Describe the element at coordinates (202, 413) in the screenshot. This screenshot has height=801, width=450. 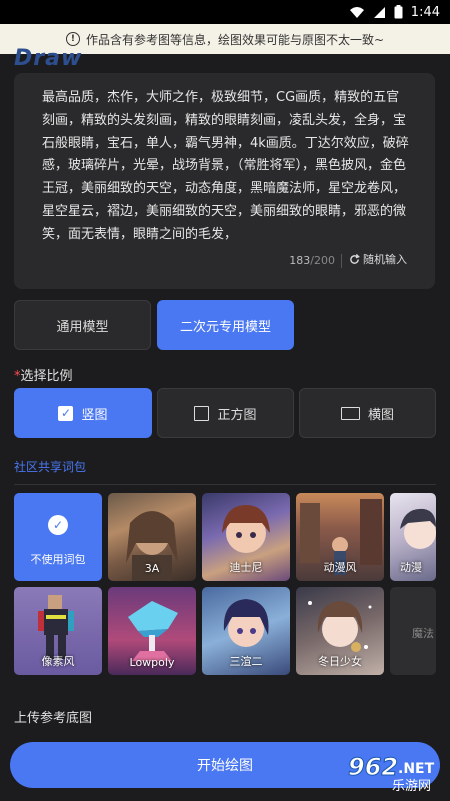
I see `square-icon` at that location.